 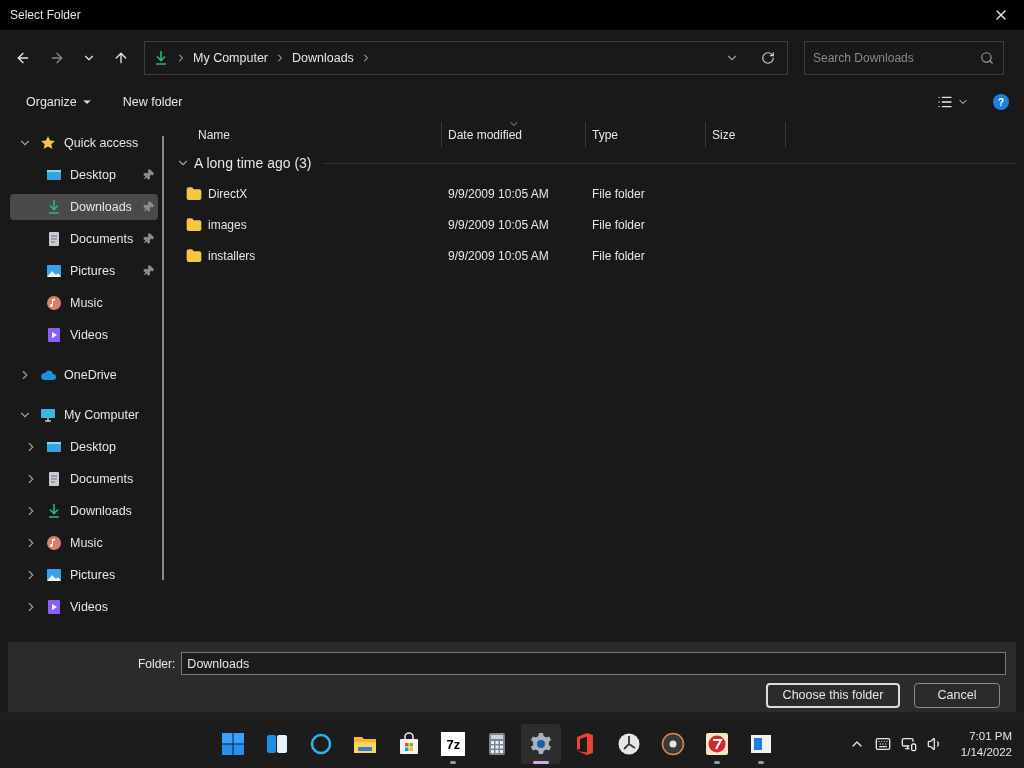 What do you see at coordinates (48, 143) in the screenshot?
I see `star-icon` at bounding box center [48, 143].